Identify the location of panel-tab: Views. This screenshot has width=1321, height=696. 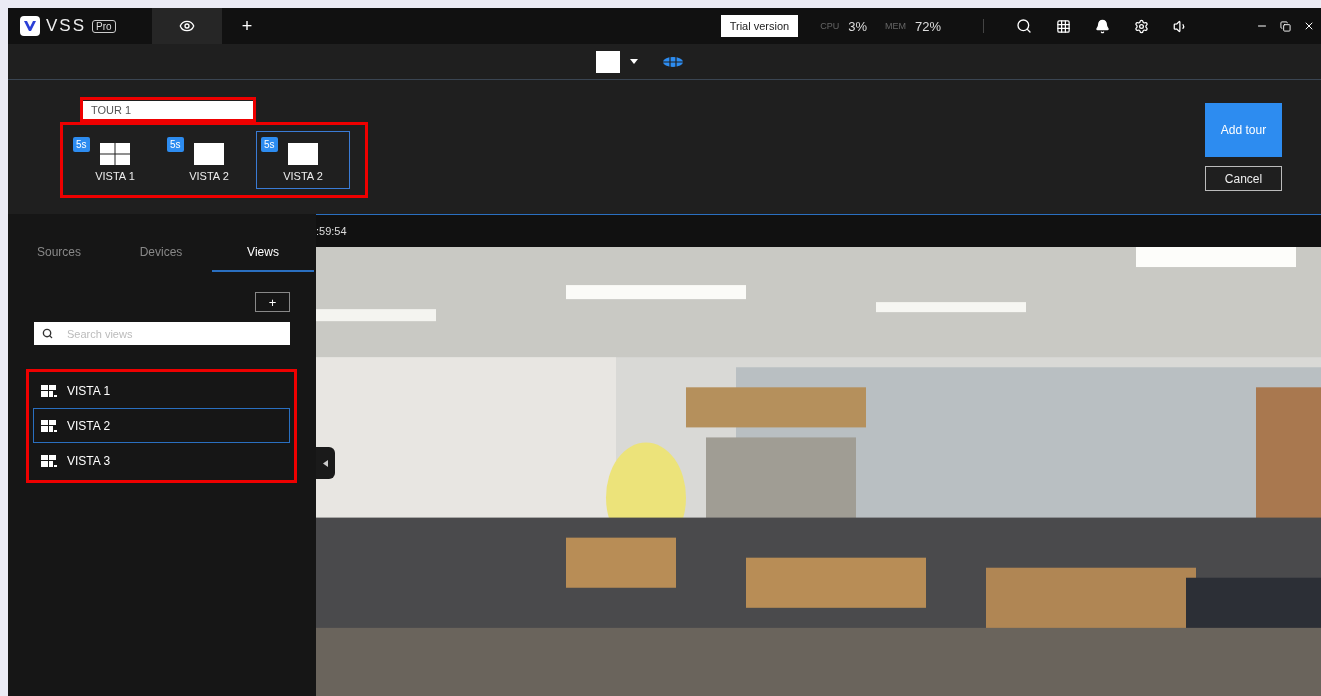
(263, 253).